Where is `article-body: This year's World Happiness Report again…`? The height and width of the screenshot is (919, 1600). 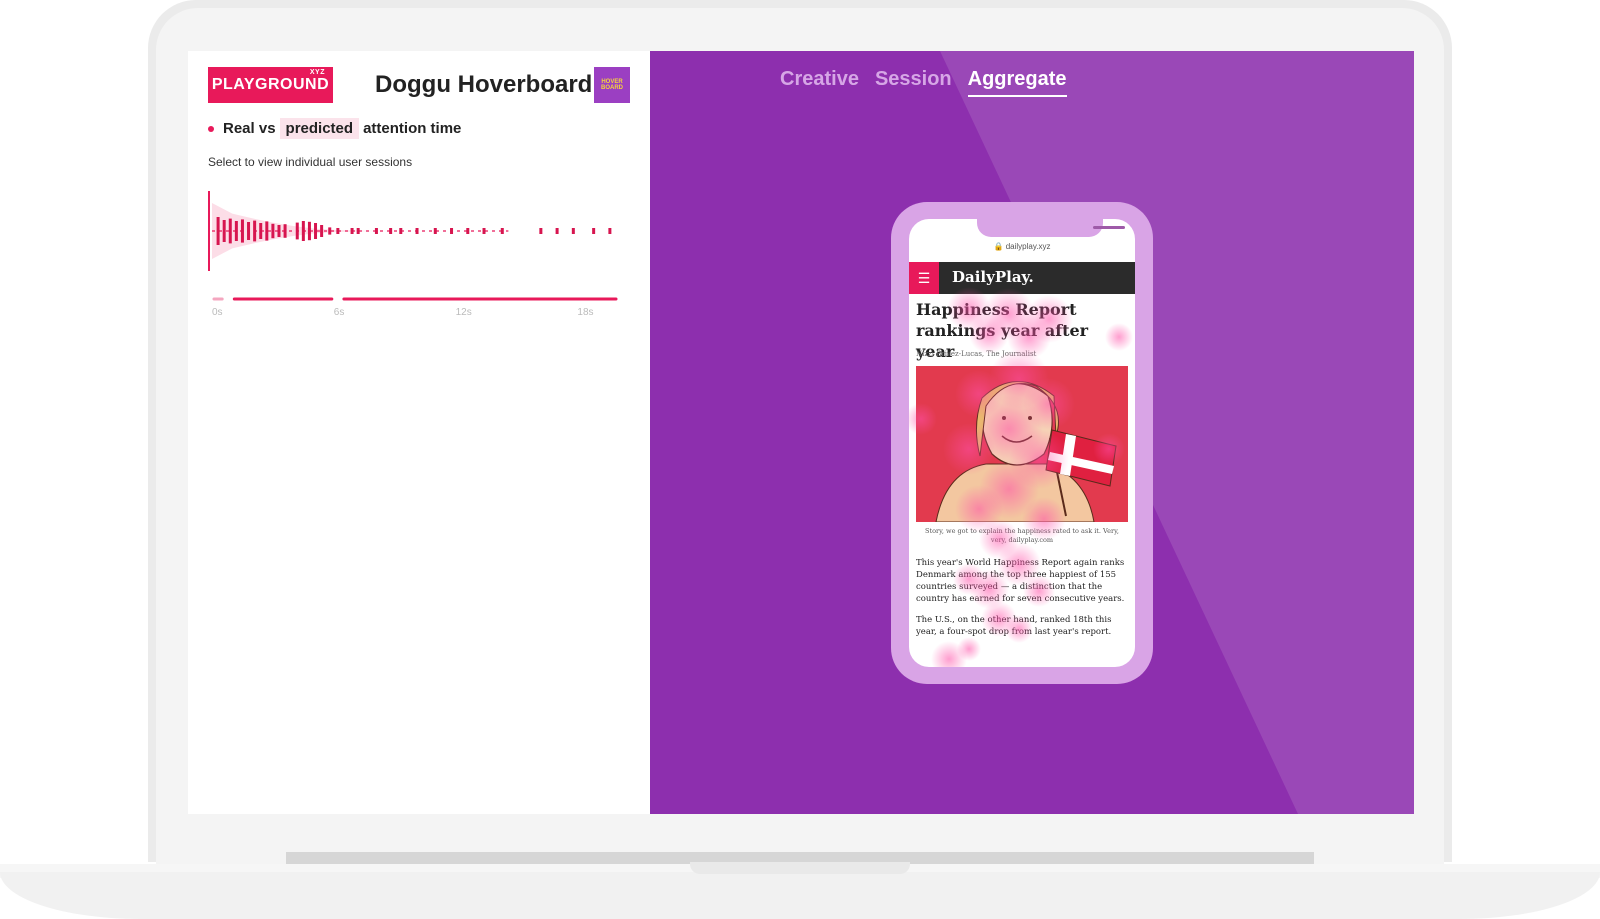
article-body: This year's World Happiness Report again… is located at coordinates (1023, 602).